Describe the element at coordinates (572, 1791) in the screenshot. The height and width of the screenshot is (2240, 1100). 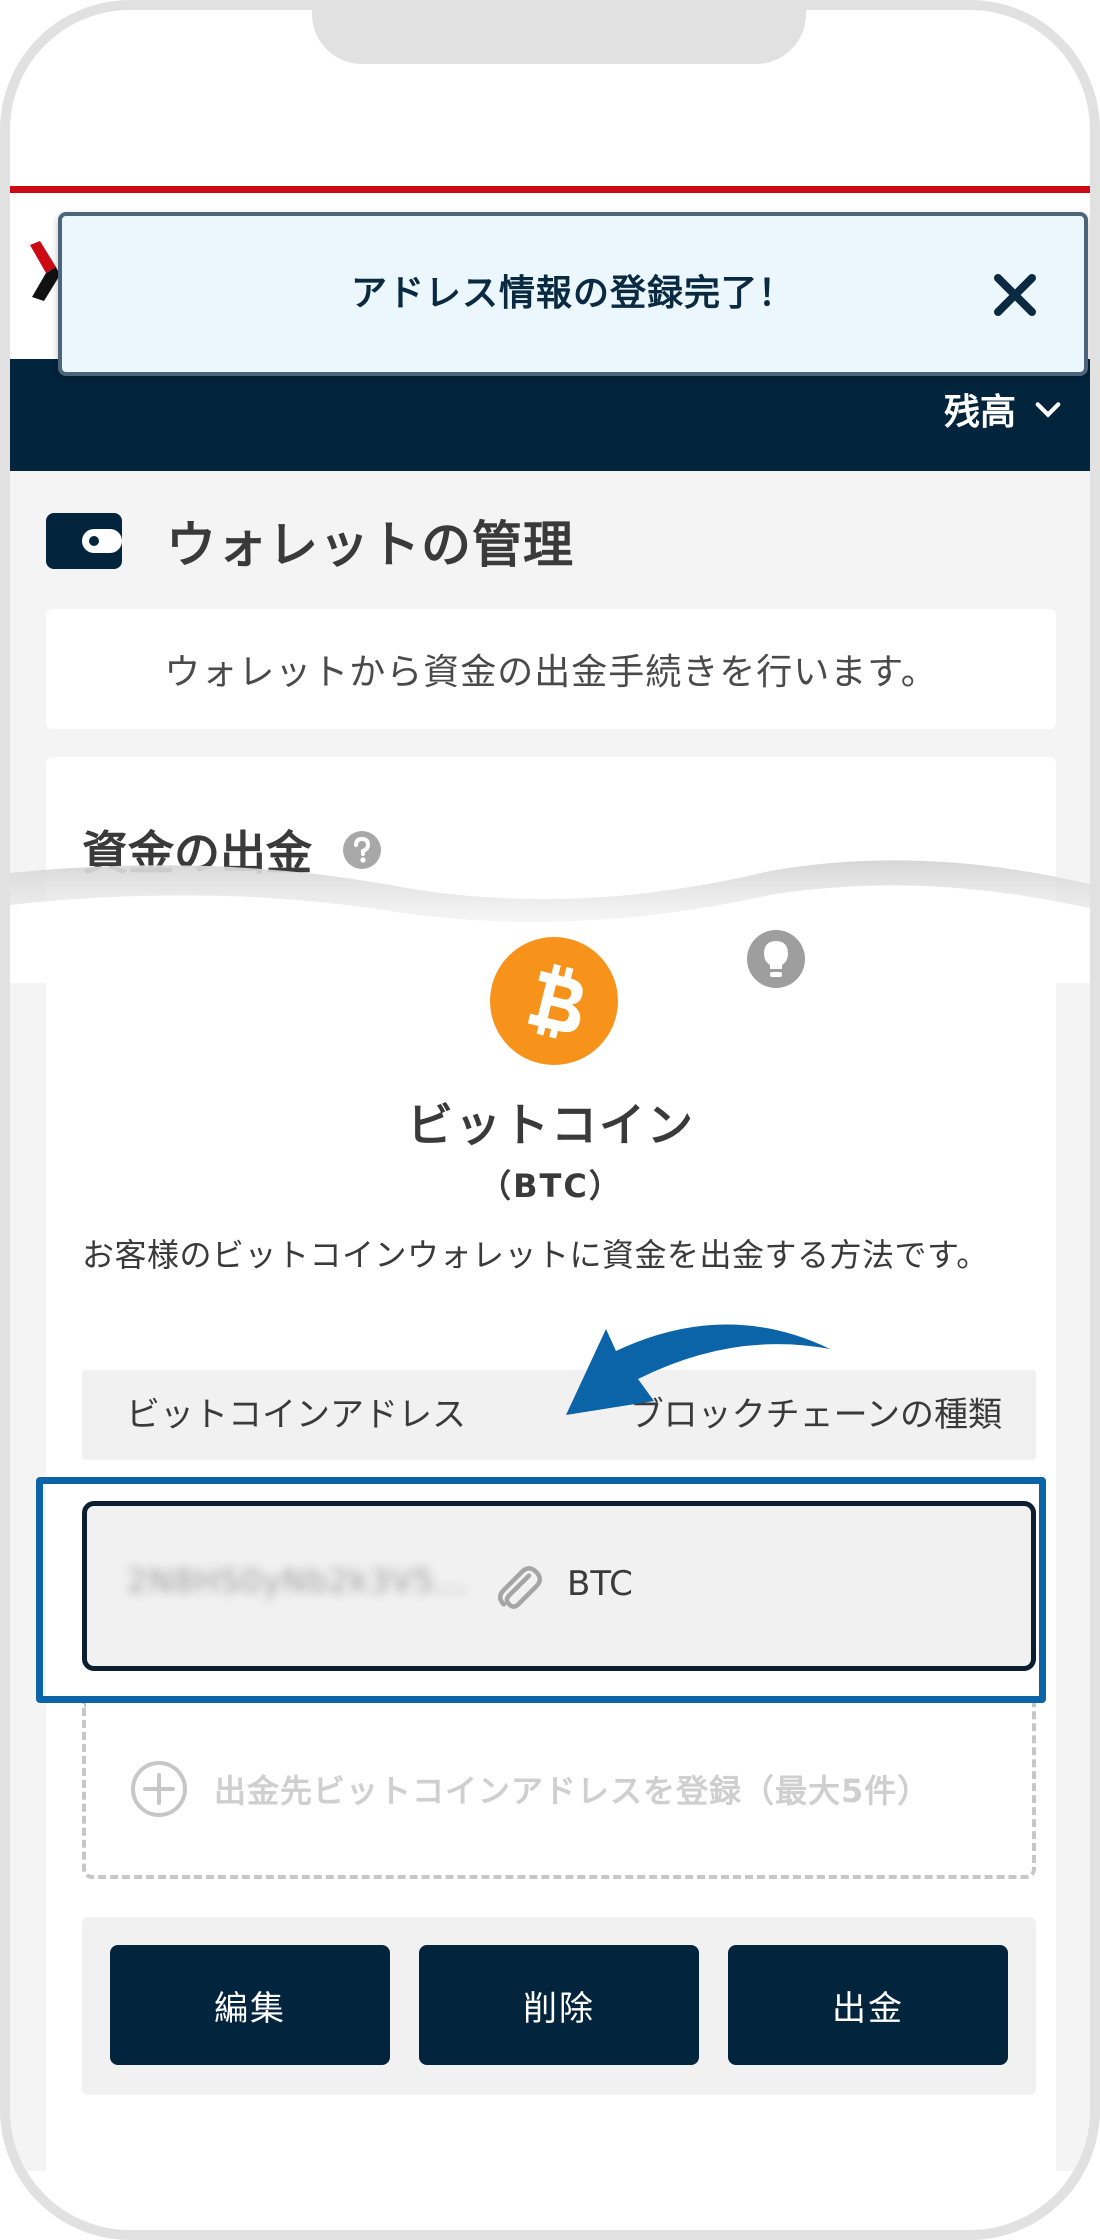
I see `register-address-label: 出金先ビットコインアドレスを登録（最大5件）` at that location.